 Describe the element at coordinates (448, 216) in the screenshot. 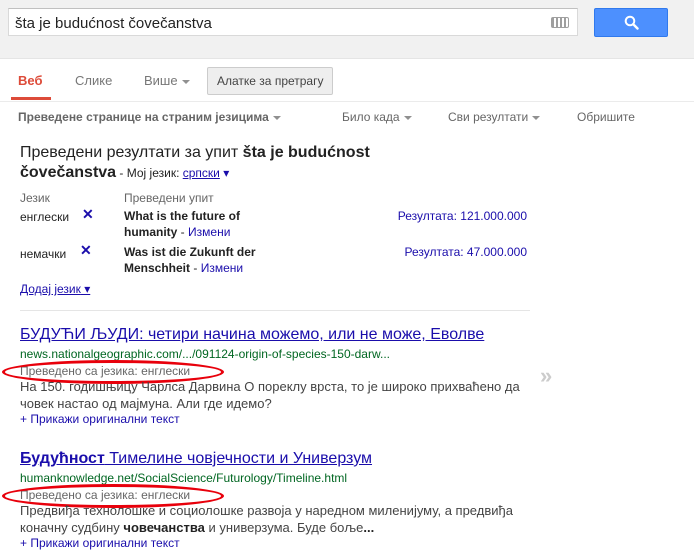

I see `result-count-english: Резултата: 121.000.000` at that location.